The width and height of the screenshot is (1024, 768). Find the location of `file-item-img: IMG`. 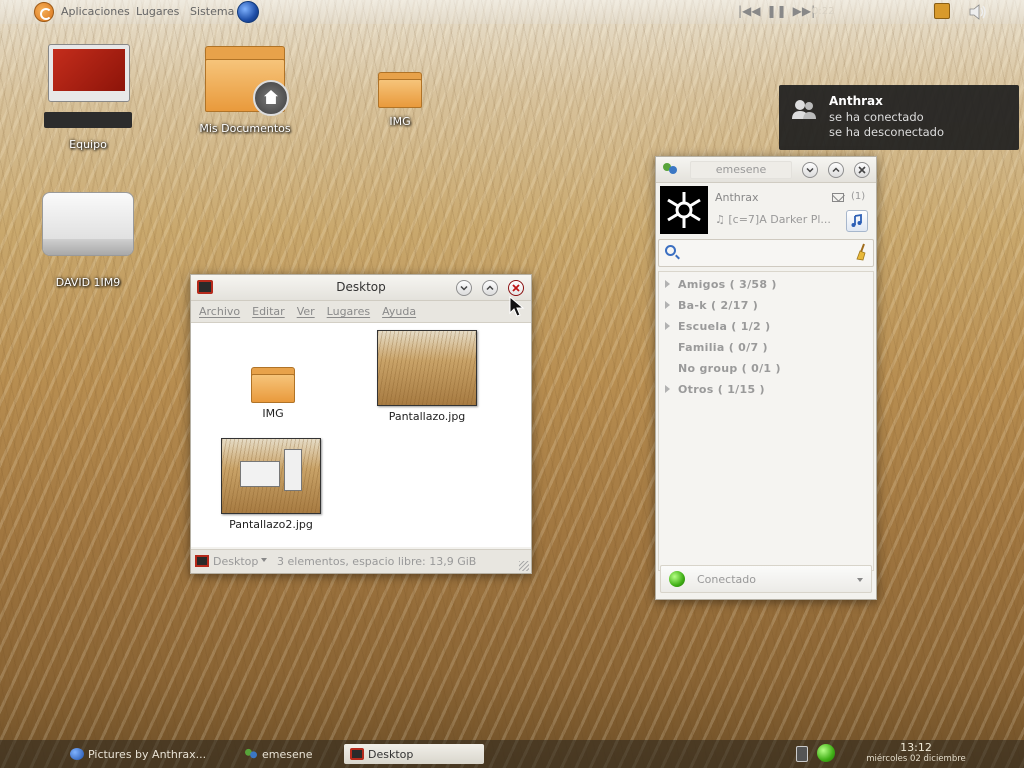

file-item-img: IMG is located at coordinates (273, 393).